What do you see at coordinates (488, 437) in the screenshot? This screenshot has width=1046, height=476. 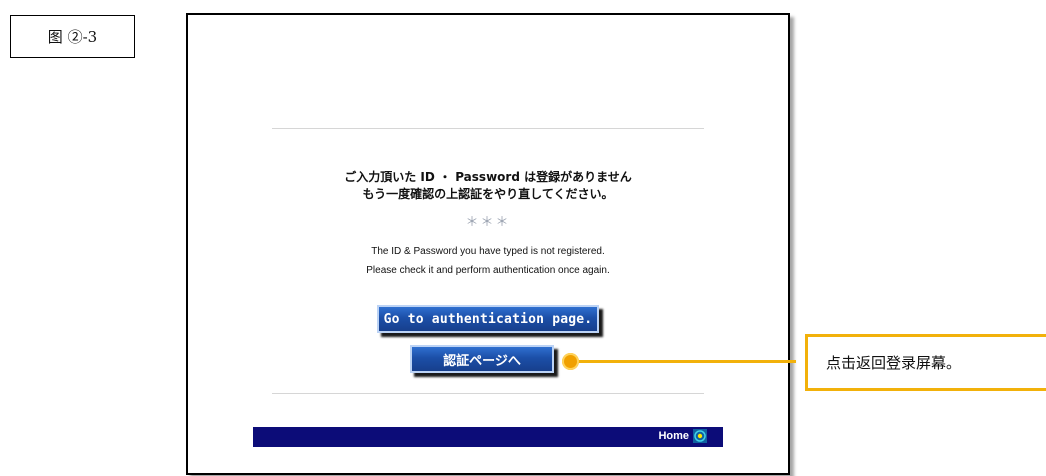 I see `footer-bar: Home` at bounding box center [488, 437].